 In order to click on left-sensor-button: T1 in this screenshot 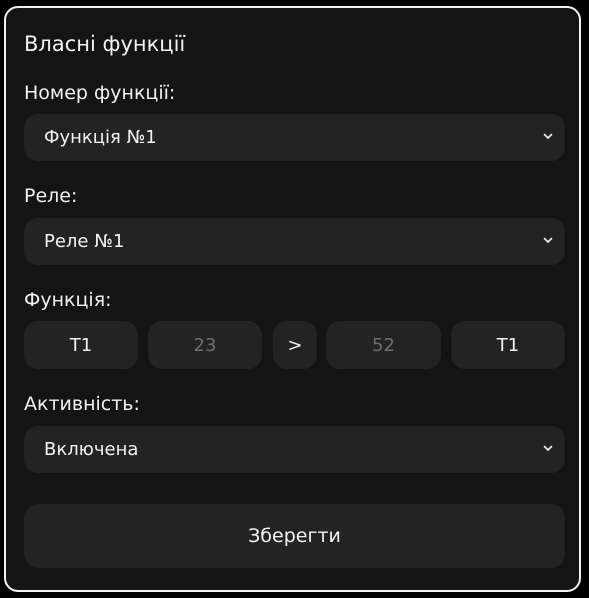, I will do `click(81, 345)`.